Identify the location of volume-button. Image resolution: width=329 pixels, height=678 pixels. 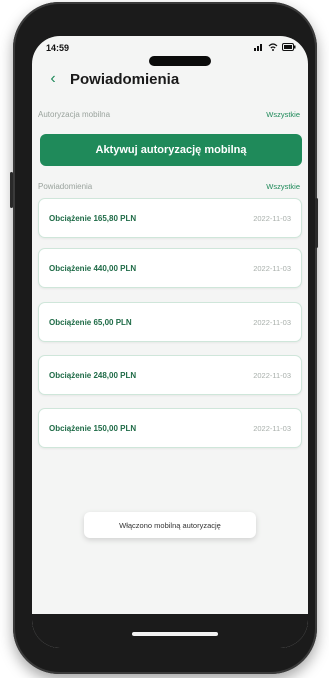
(11, 190).